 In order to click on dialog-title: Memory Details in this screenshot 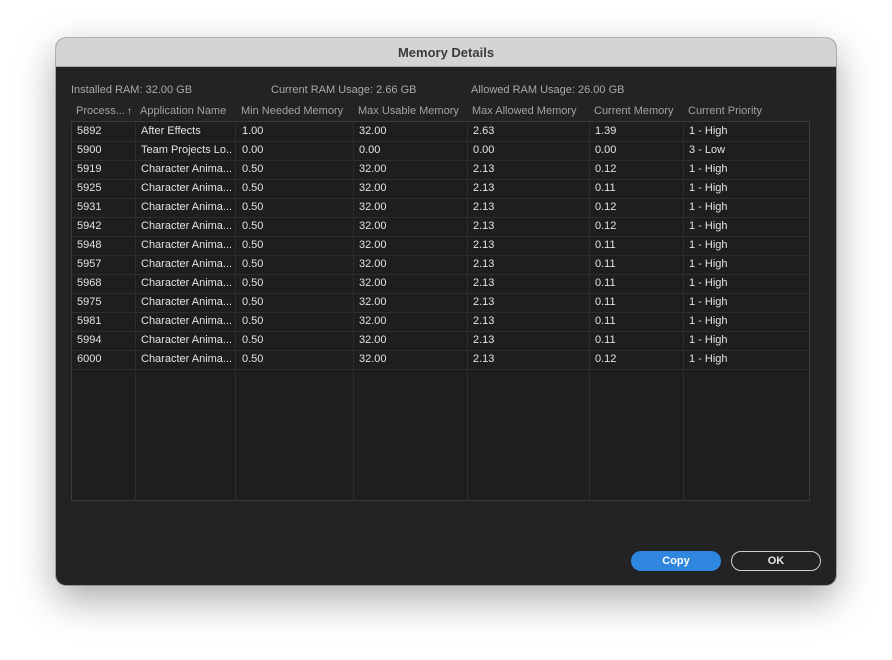, I will do `click(446, 52)`.